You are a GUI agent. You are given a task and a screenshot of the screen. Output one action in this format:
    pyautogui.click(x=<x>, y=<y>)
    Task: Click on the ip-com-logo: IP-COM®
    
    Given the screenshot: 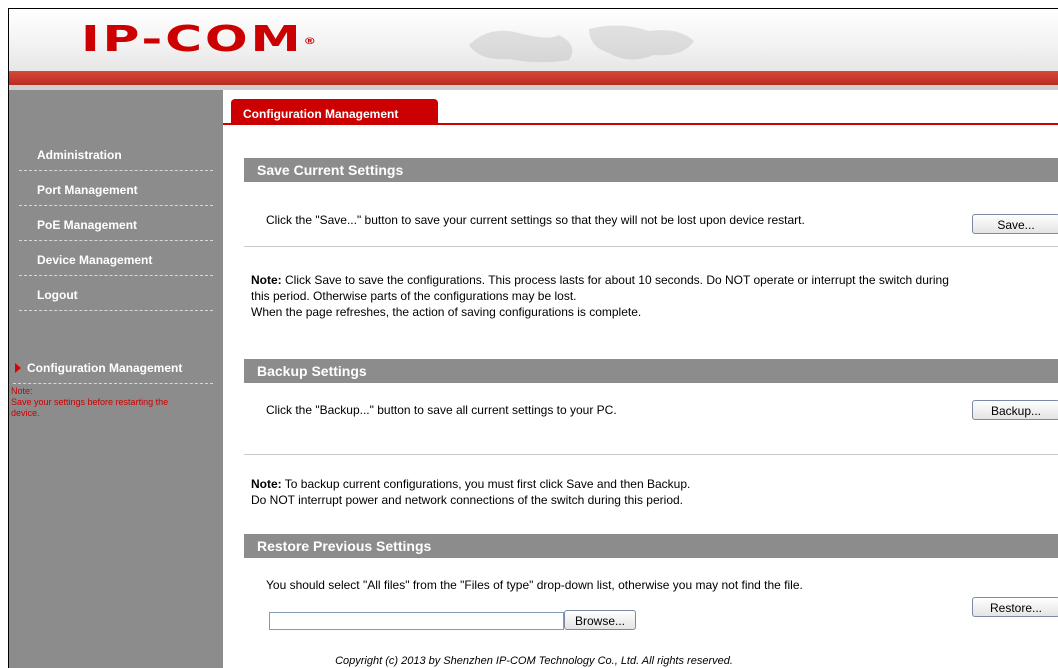 What is the action you would take?
    pyautogui.click(x=199, y=39)
    